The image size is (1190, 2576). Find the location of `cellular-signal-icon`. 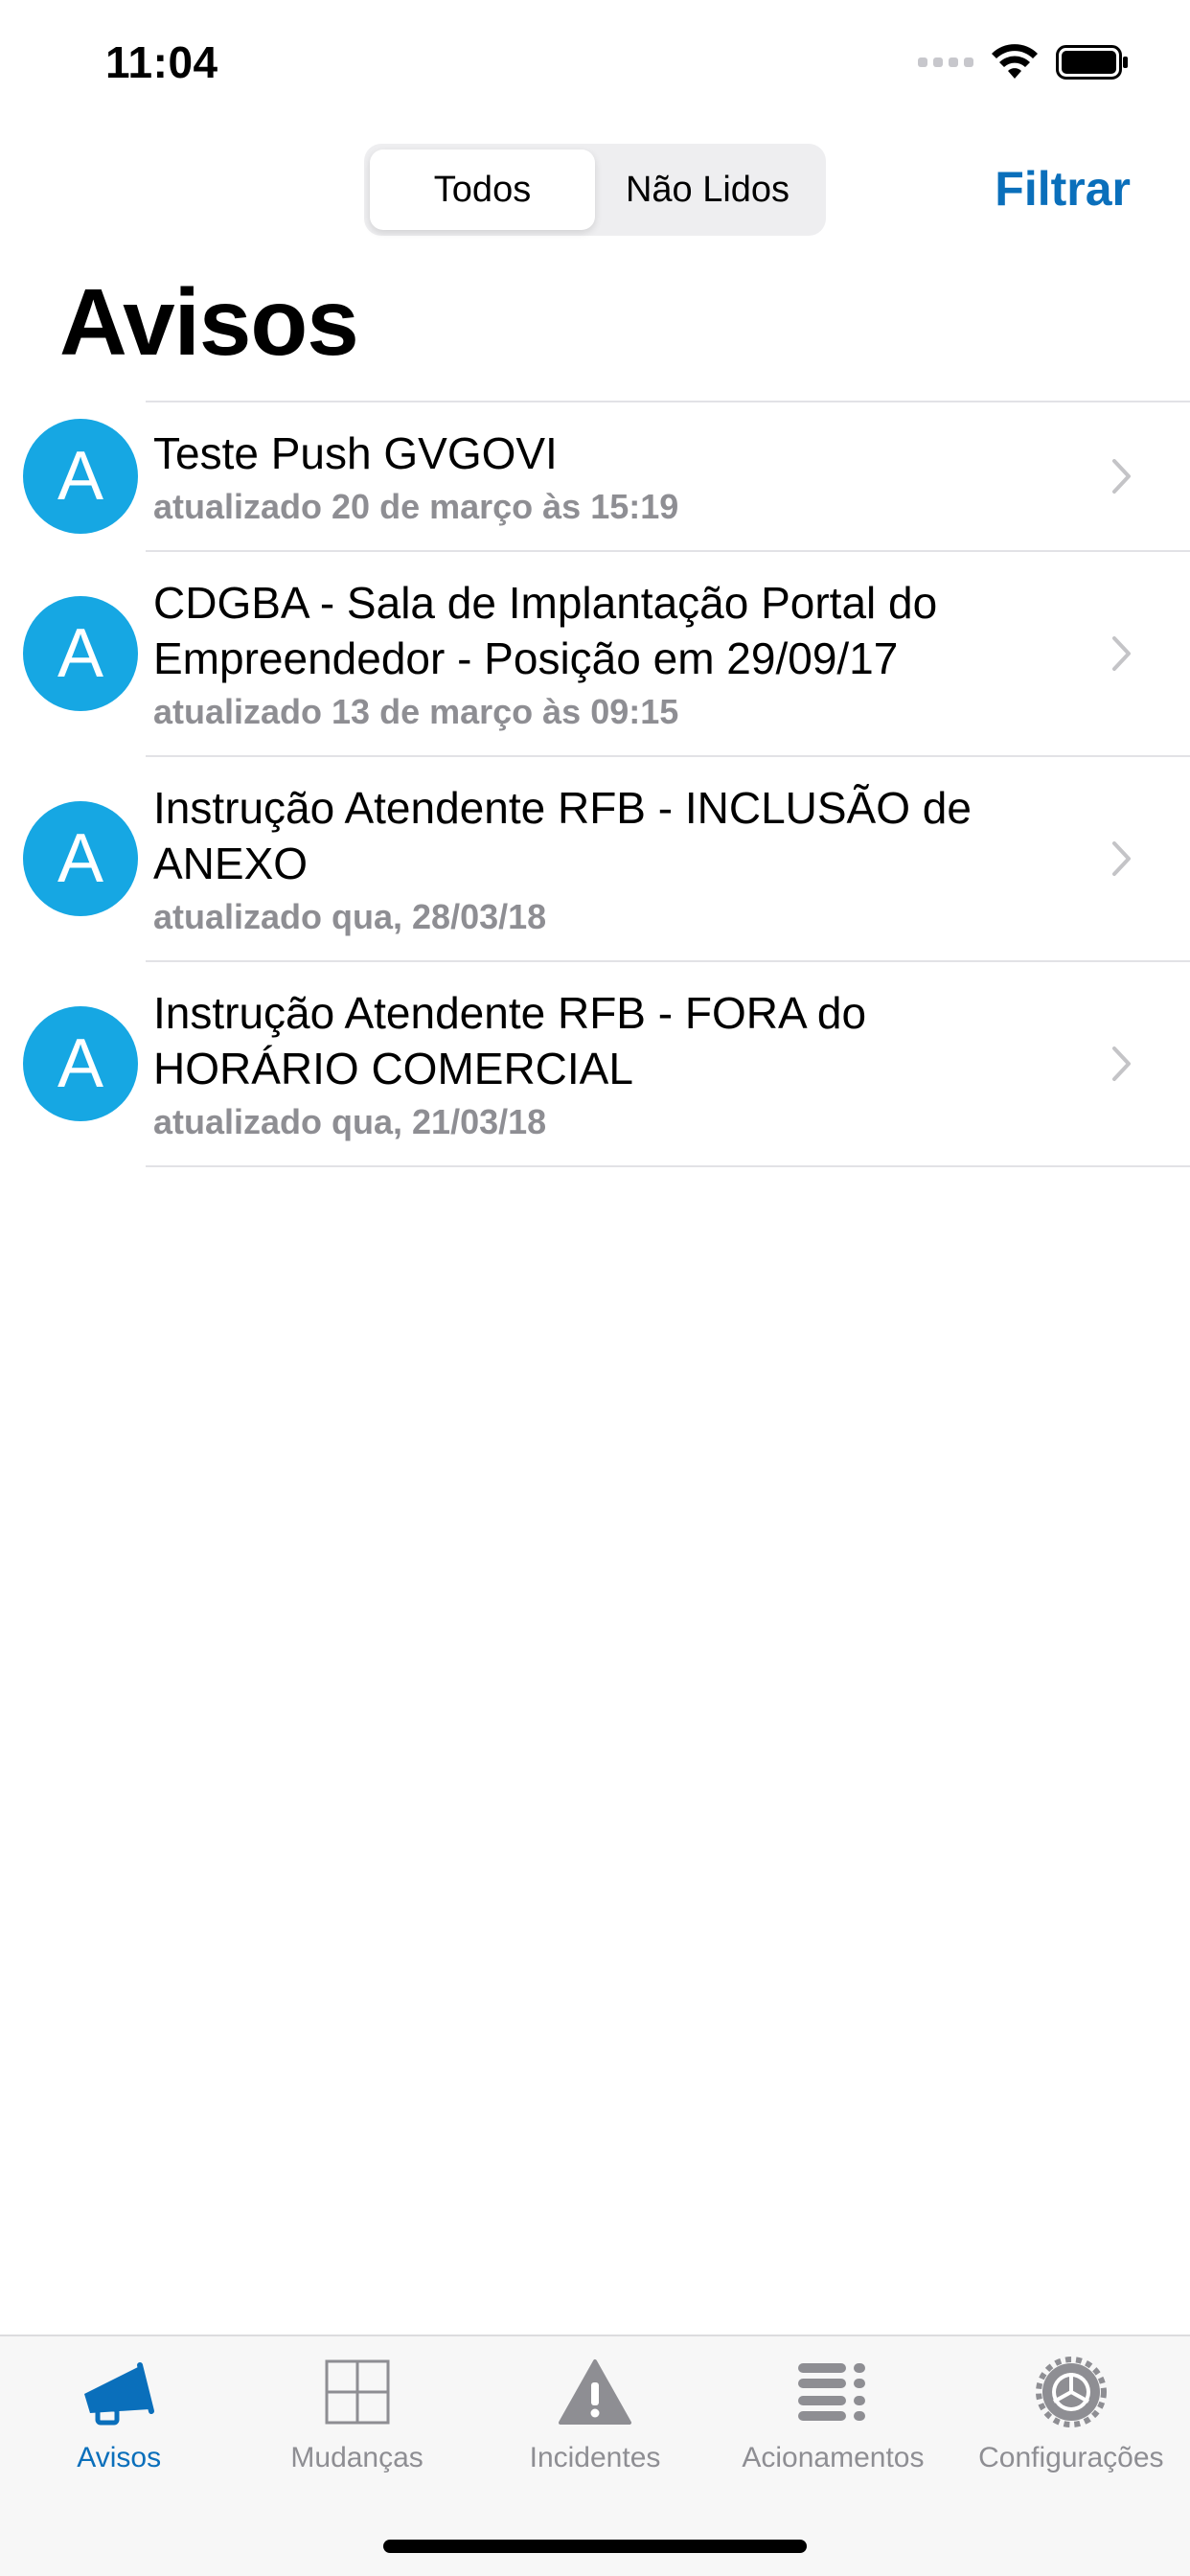

cellular-signal-icon is located at coordinates (946, 63).